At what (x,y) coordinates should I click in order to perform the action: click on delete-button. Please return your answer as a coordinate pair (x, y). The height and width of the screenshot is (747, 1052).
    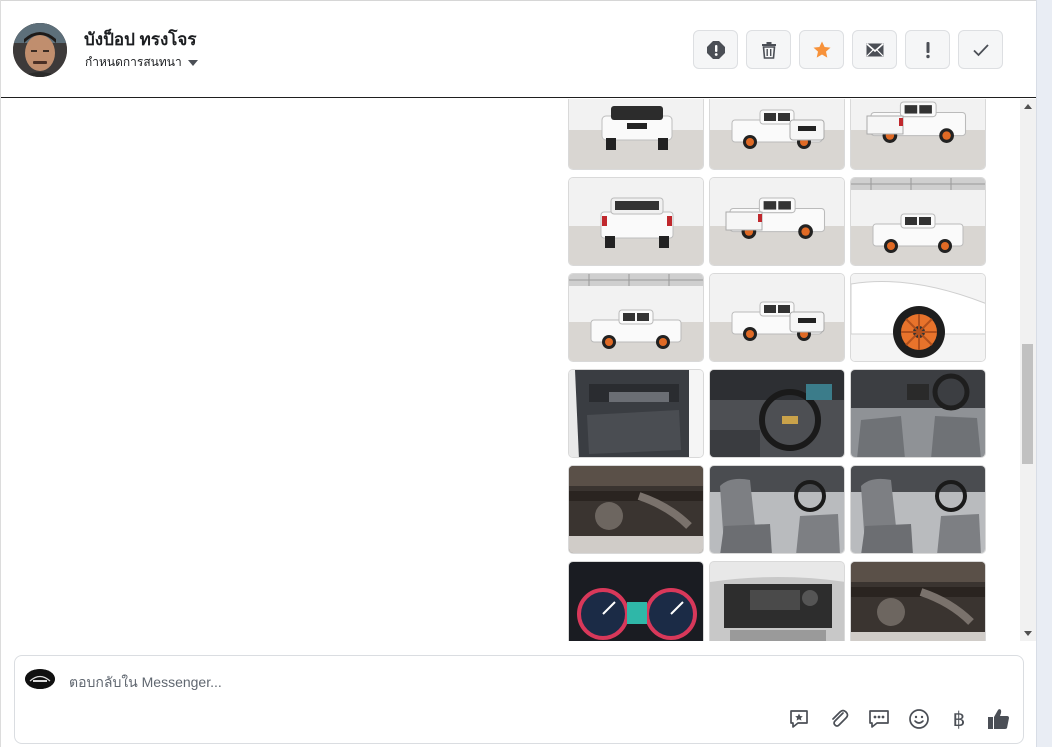
    Looking at the image, I should click on (768, 49).